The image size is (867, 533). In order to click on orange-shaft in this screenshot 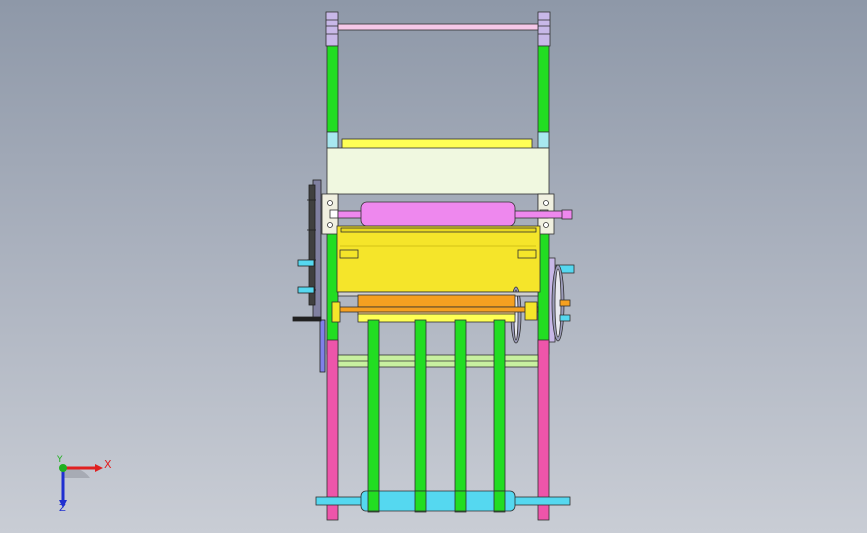, I will do `click(435, 307)`.